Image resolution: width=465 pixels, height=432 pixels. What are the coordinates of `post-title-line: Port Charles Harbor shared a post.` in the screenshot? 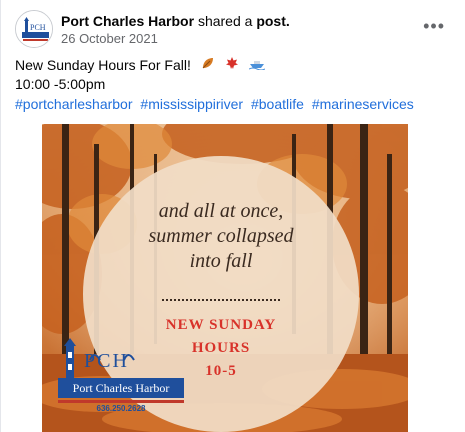 It's located at (175, 21).